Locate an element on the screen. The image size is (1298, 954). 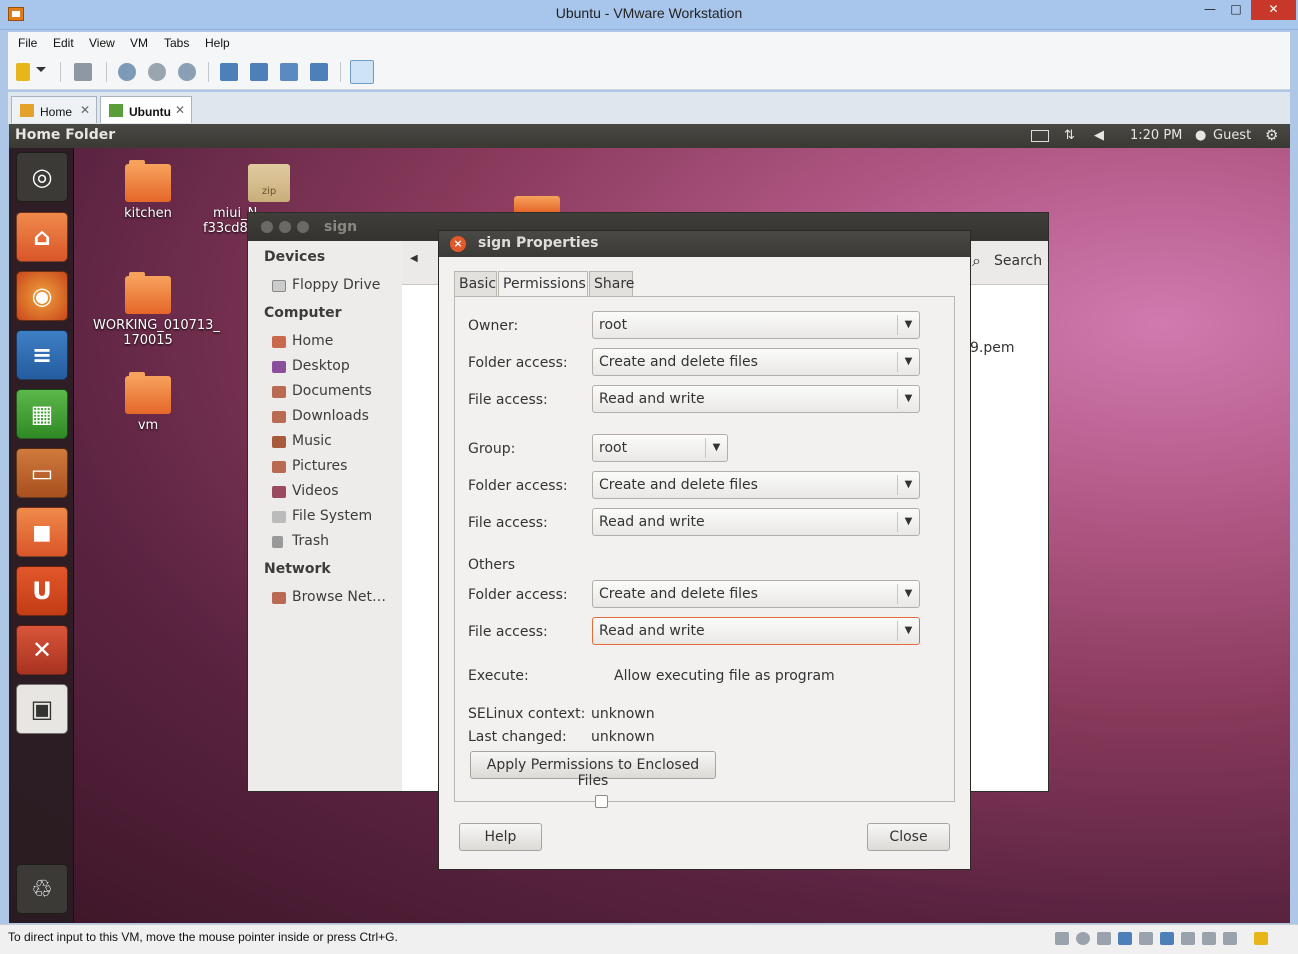
maximize-button: □ is located at coordinates (1236, 10).